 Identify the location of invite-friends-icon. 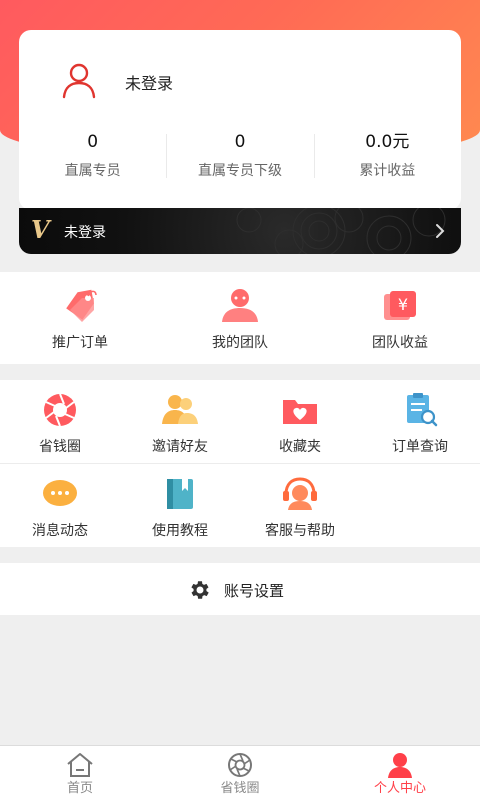
(180, 409).